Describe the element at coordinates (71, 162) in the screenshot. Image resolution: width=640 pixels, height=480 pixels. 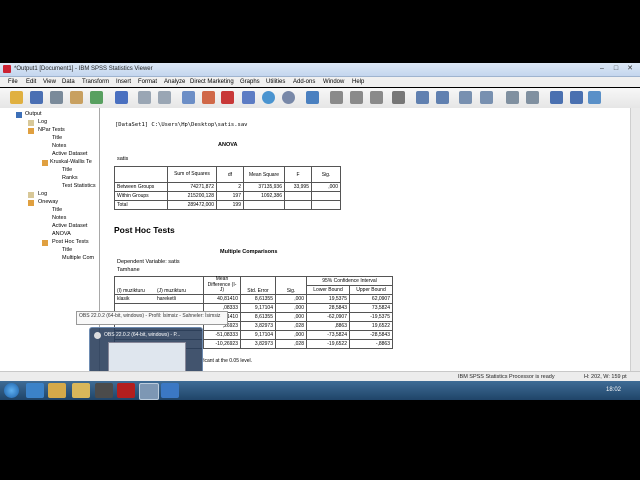
I see `tree-kruskal-wallis: Kruskal-Wallis Te` at that location.